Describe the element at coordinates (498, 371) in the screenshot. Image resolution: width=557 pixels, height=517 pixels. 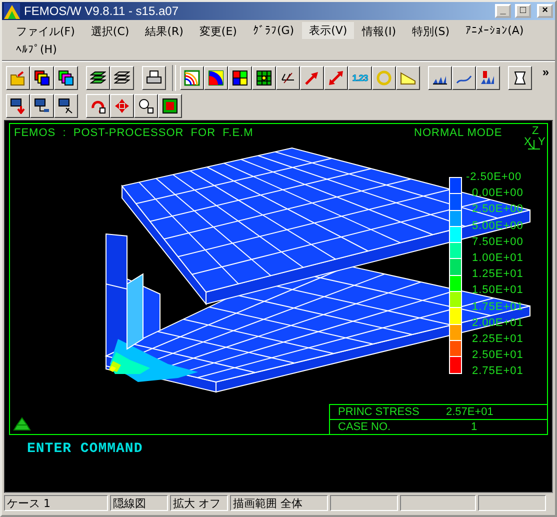
I see `scale-label: 2.75E+01` at that location.